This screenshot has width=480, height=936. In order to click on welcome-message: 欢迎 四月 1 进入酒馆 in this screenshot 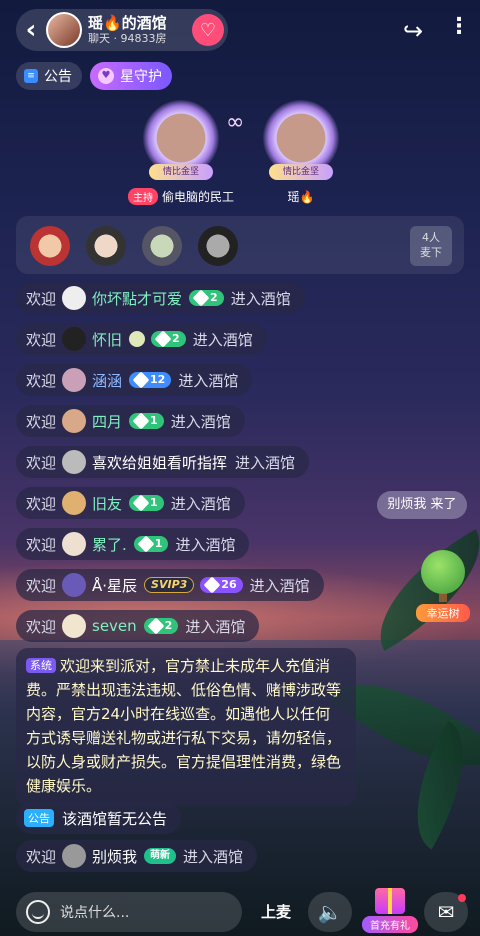, I will do `click(130, 421)`.